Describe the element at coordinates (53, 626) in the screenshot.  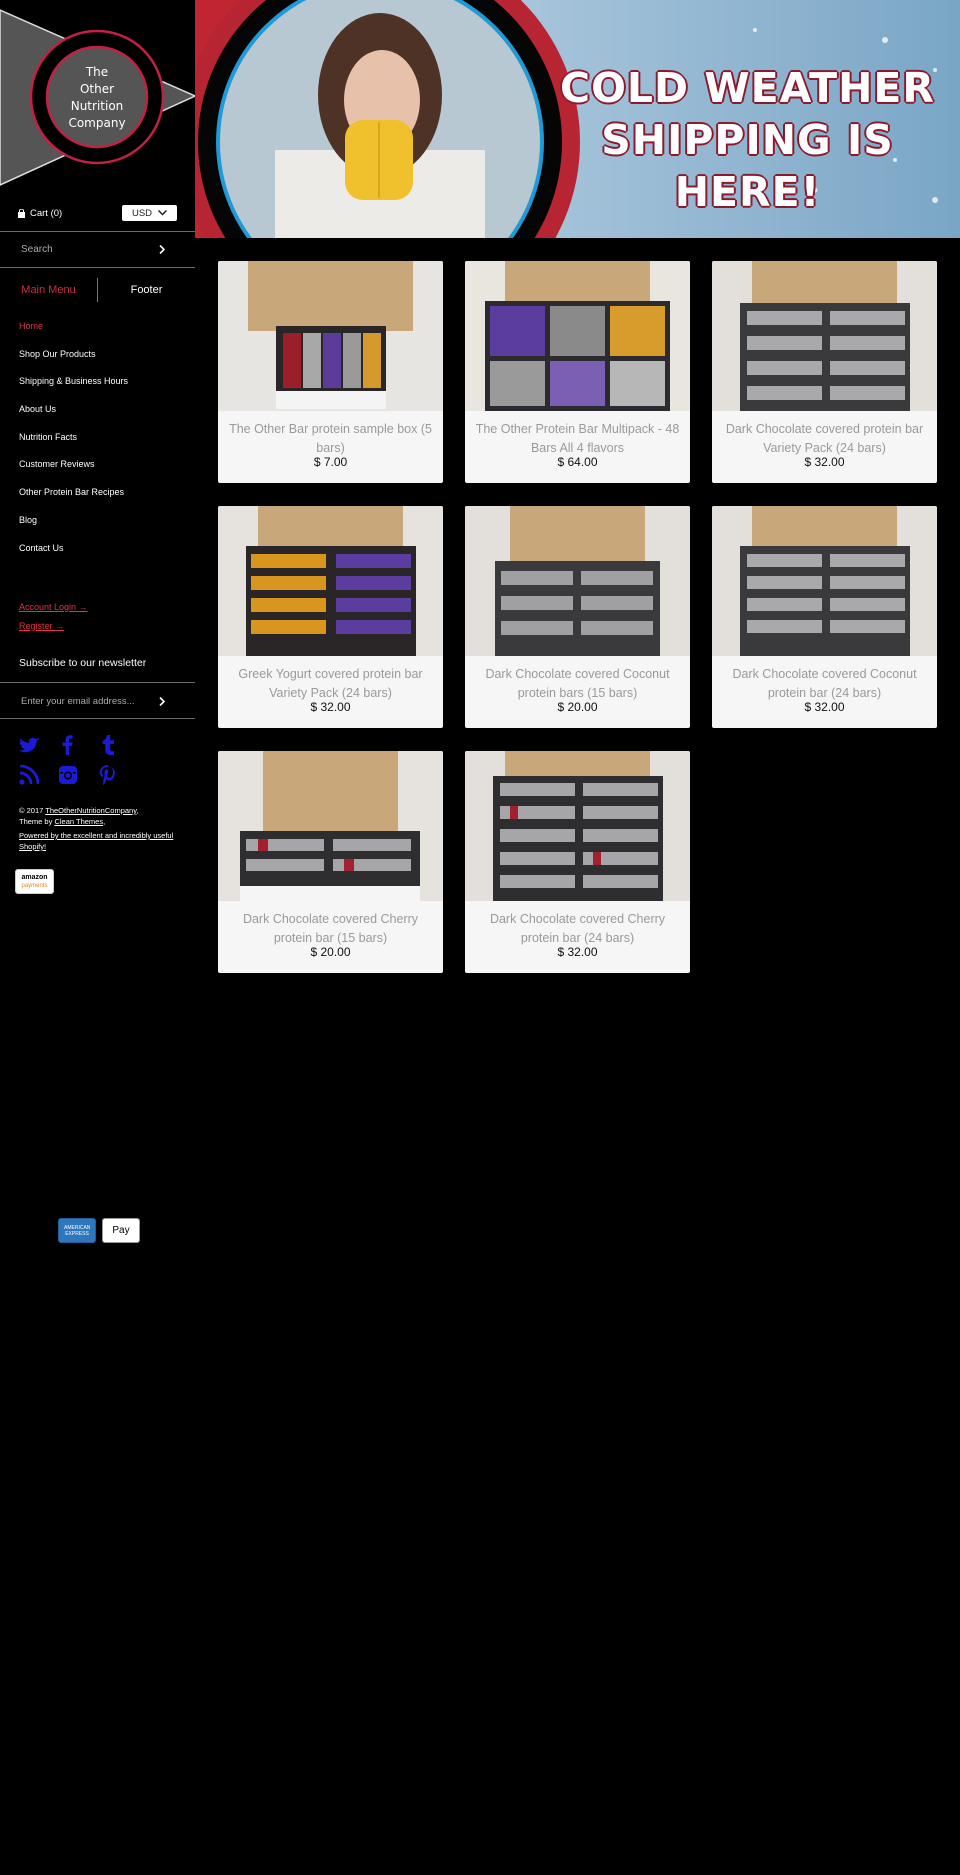
I see `register-link: Register →` at that location.